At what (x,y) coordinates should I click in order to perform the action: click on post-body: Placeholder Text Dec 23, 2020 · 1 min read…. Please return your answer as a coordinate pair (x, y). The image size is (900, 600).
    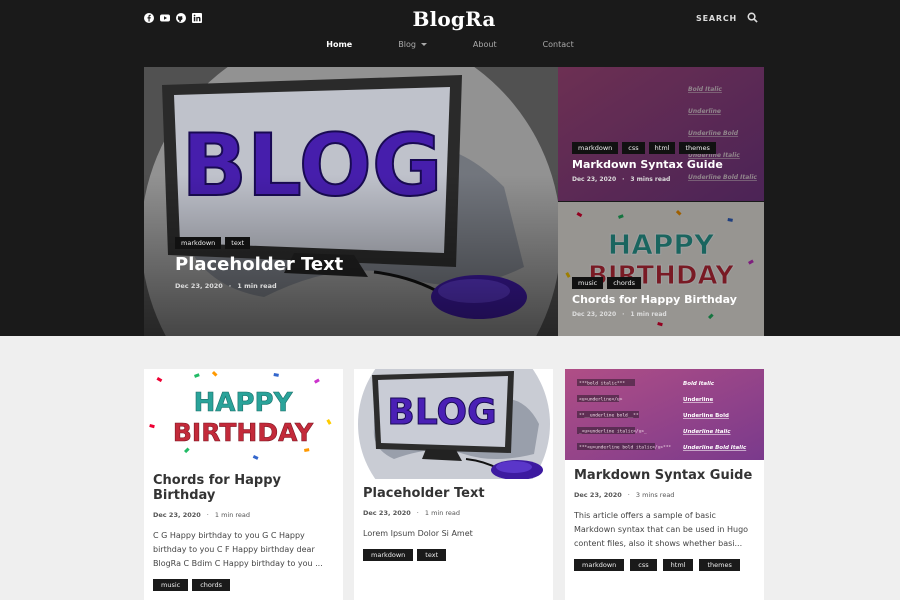
    Looking at the image, I should click on (453, 520).